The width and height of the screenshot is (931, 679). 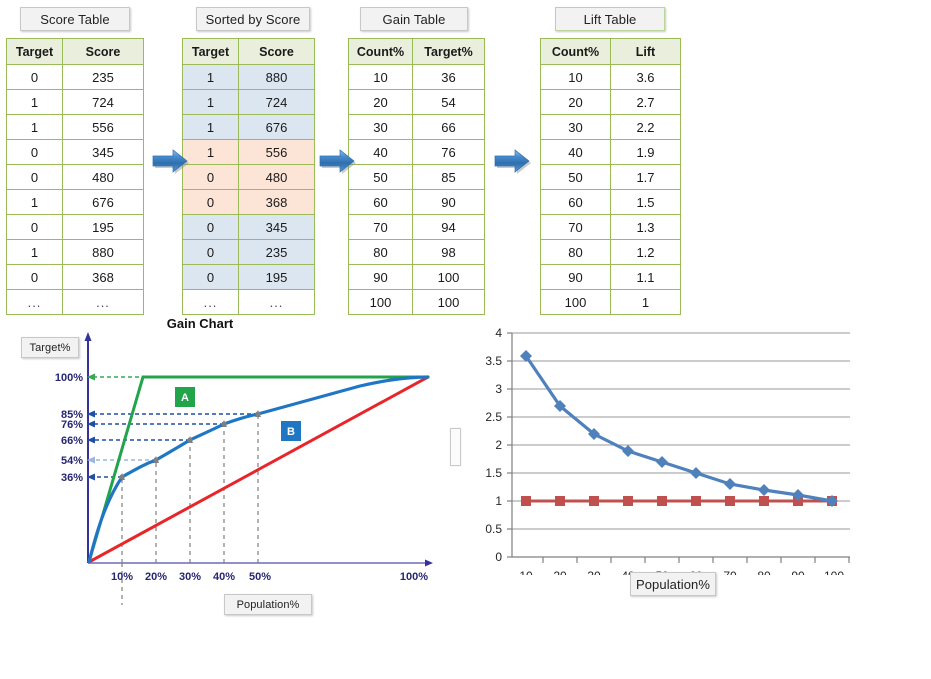 I want to click on table-row: 40 1.9, so click(x=610, y=152).